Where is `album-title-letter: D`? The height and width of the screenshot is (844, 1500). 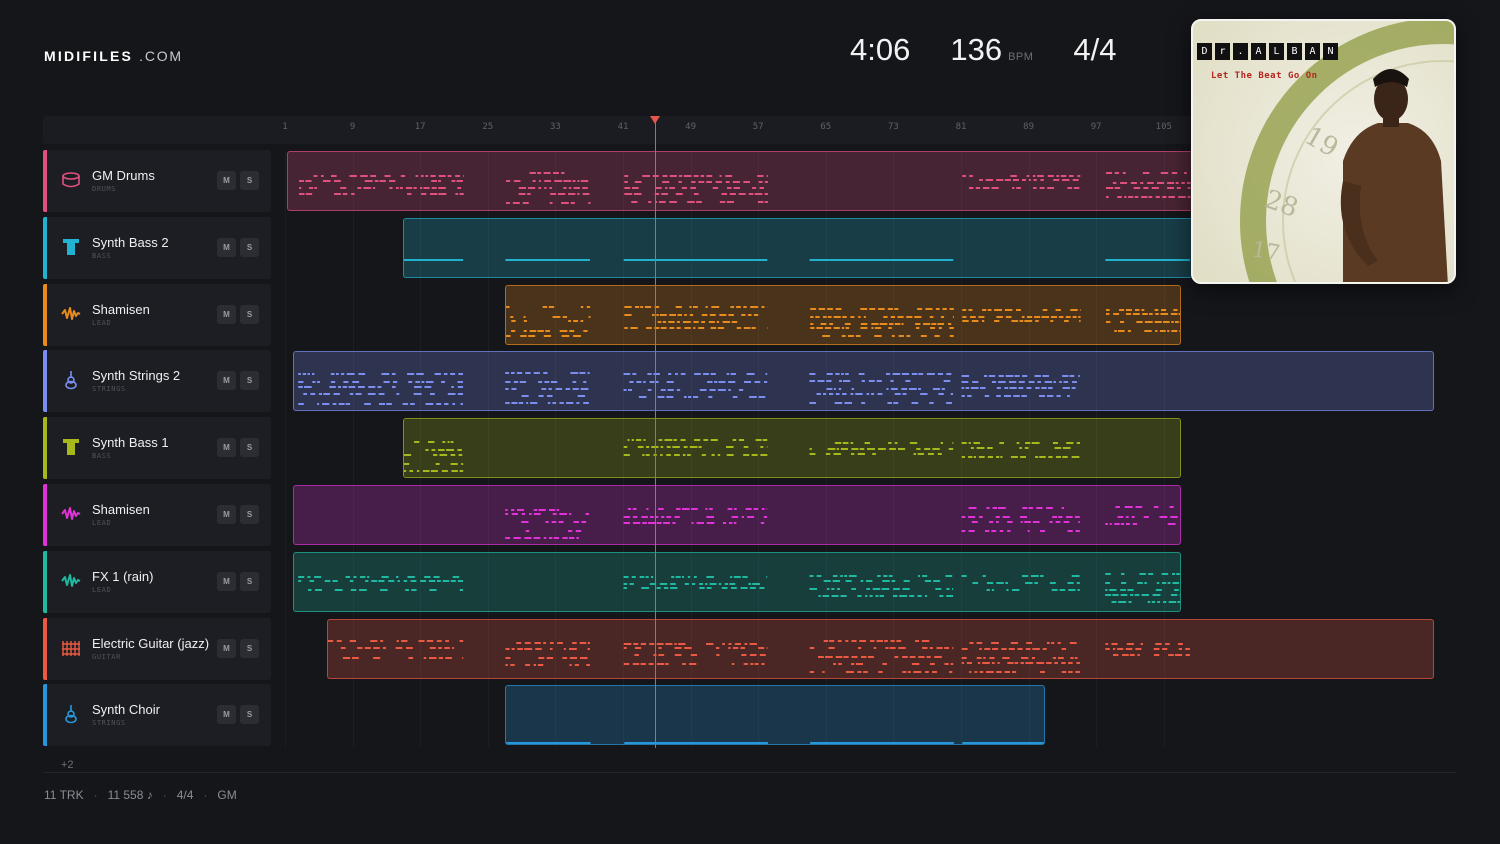
album-title-letter: D is located at coordinates (1204, 51).